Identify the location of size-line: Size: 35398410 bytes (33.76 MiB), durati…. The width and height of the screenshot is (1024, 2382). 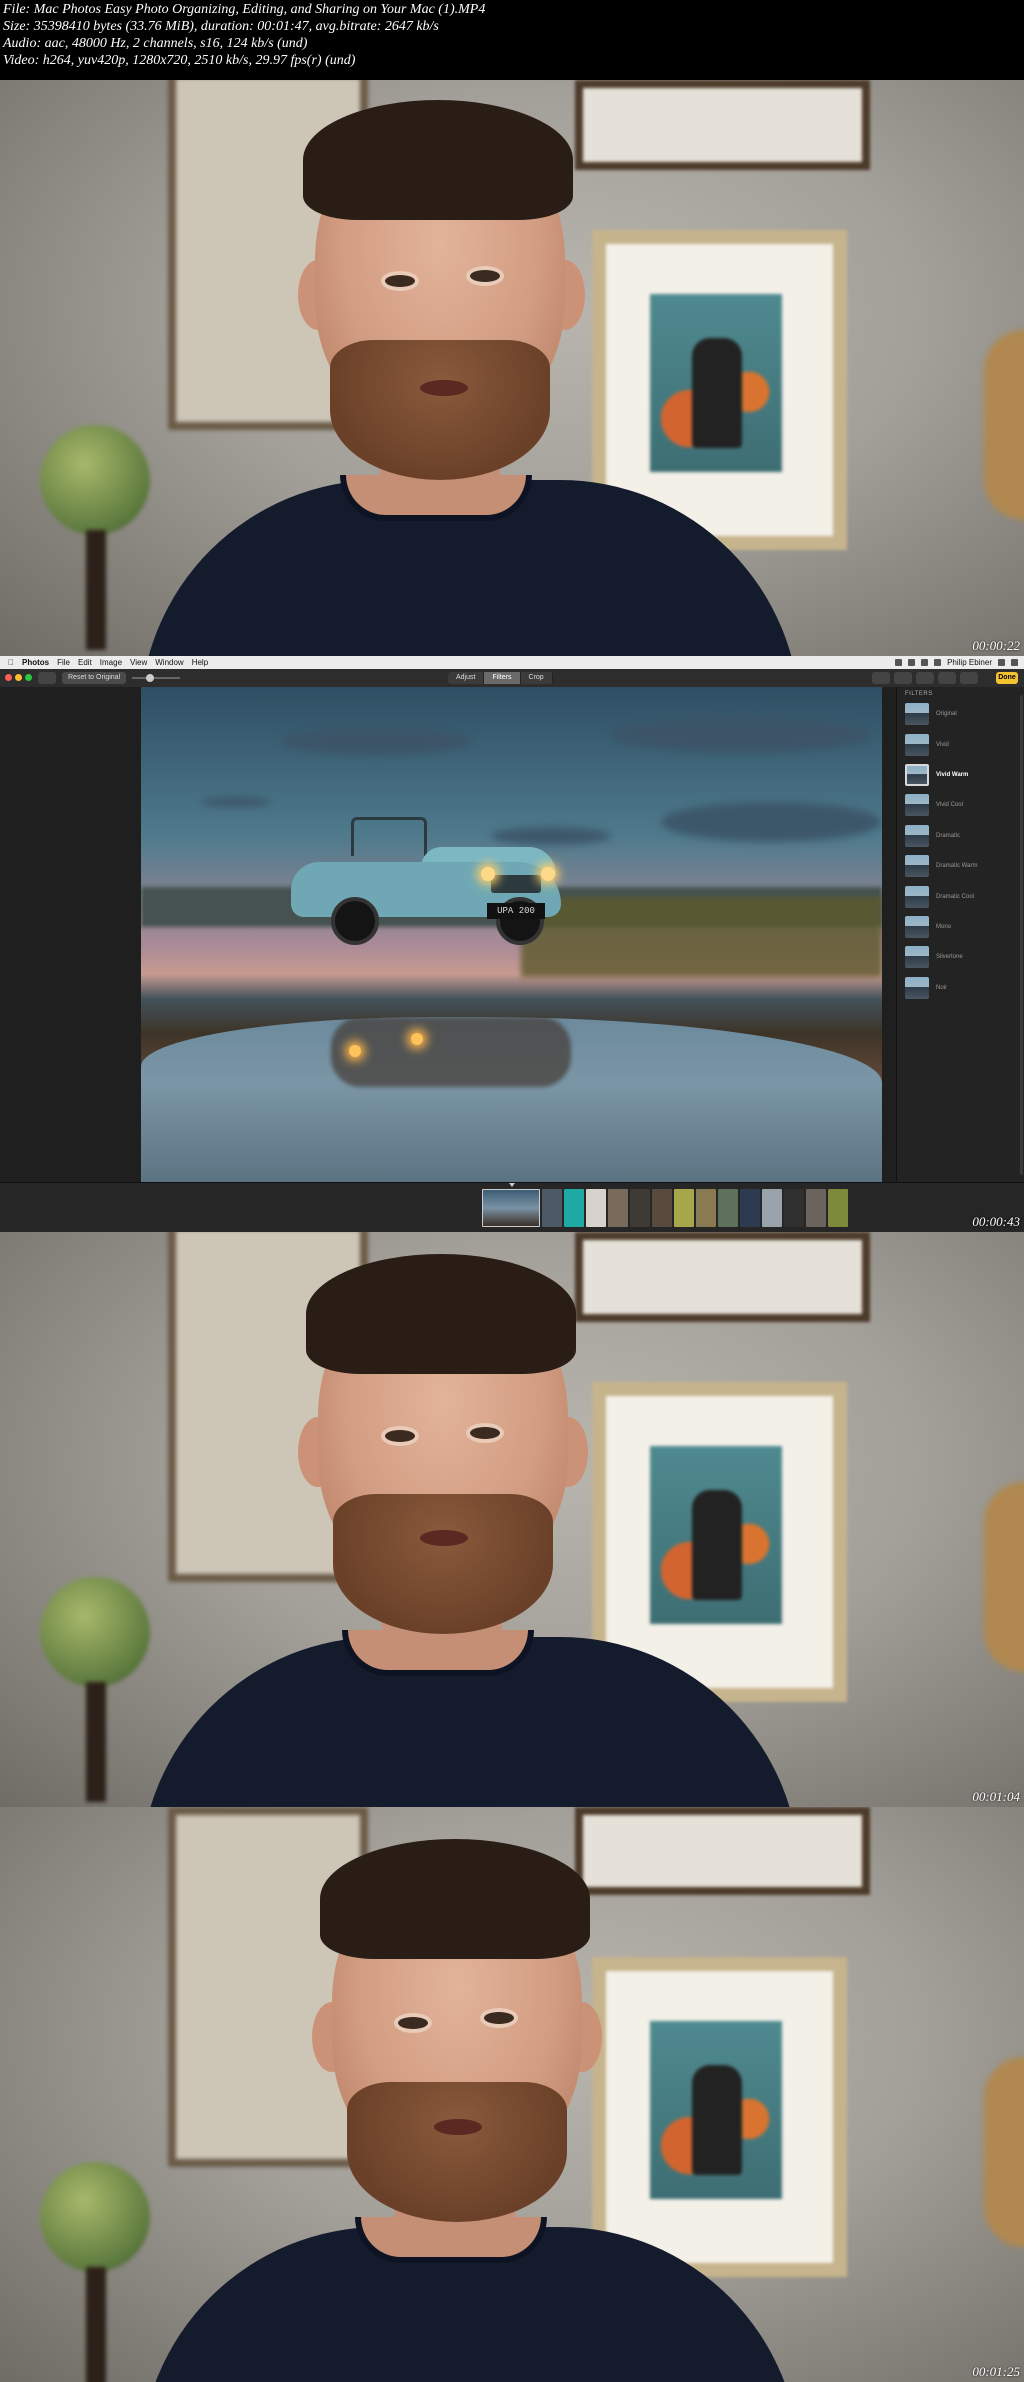
(221, 26).